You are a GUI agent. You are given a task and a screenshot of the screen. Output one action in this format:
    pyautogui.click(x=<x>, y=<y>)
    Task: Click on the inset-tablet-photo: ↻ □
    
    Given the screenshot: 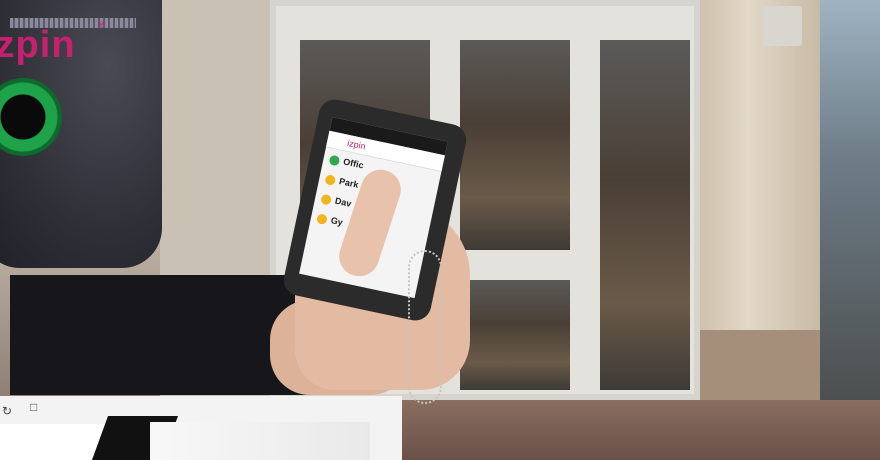 What is the action you would take?
    pyautogui.click(x=201, y=428)
    